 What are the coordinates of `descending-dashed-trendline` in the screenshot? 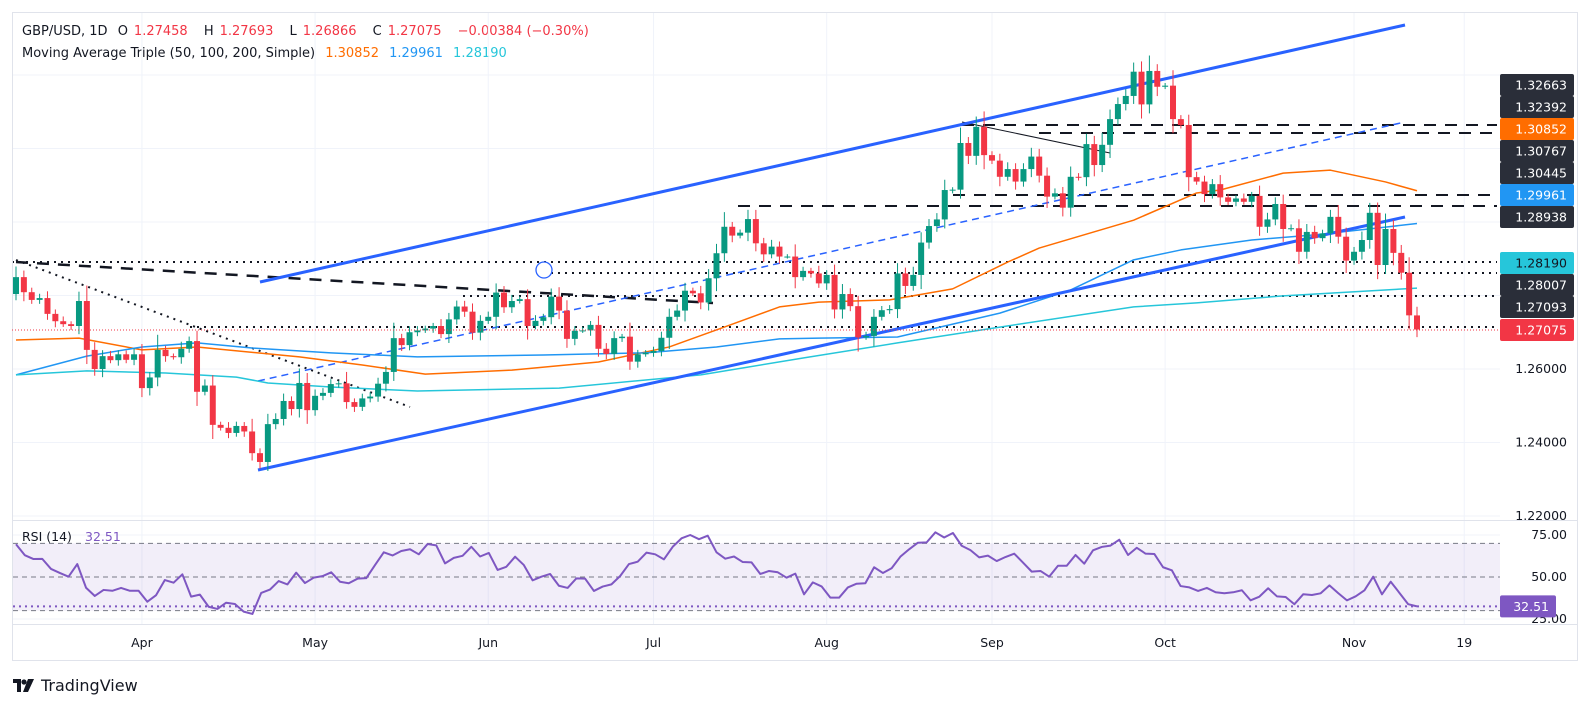 It's located at (364, 282).